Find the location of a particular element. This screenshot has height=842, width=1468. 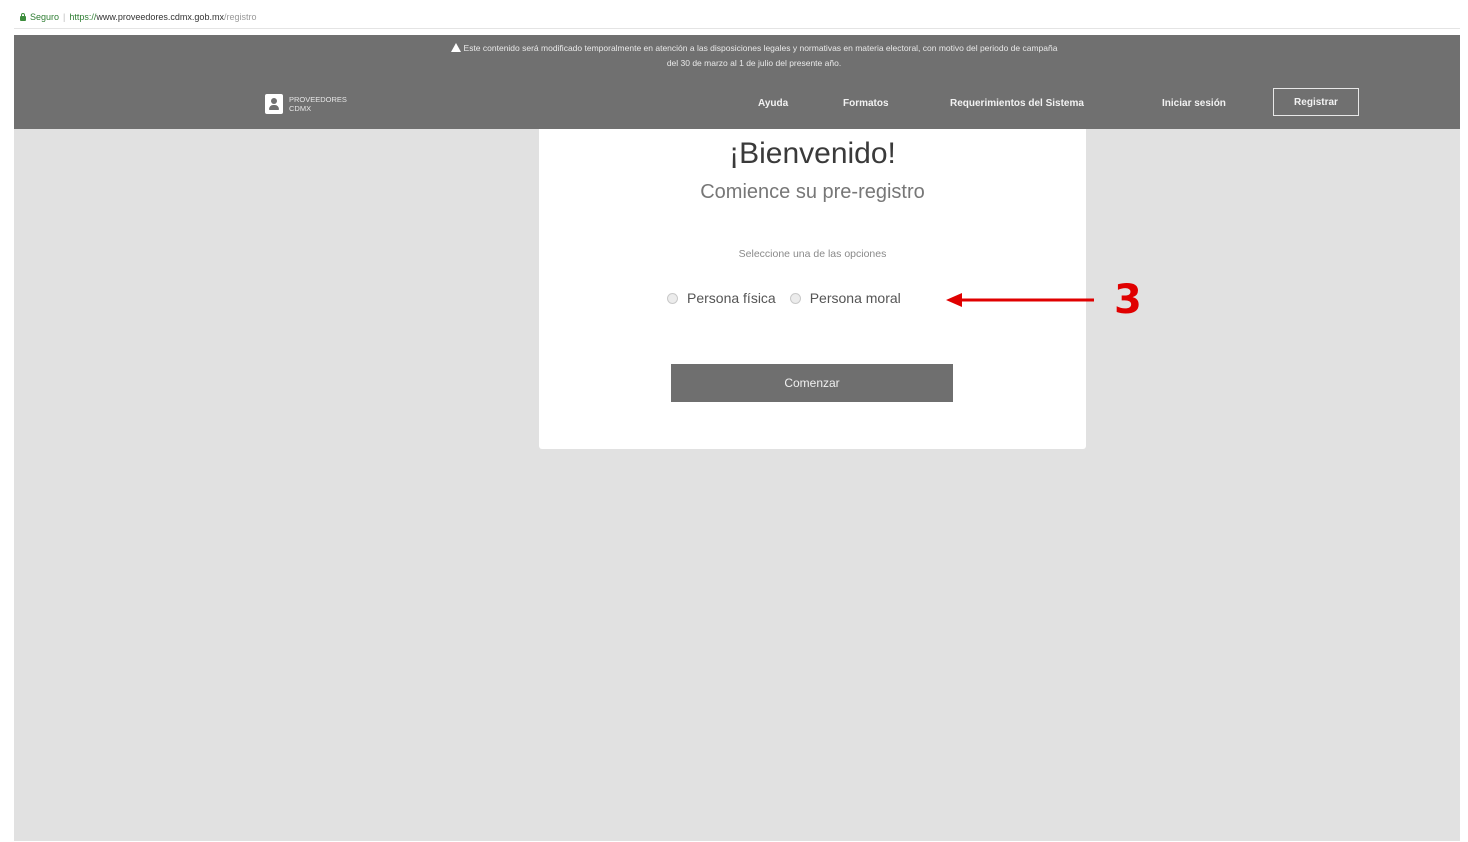

label-persona-fisica: Persona física is located at coordinates (731, 298).